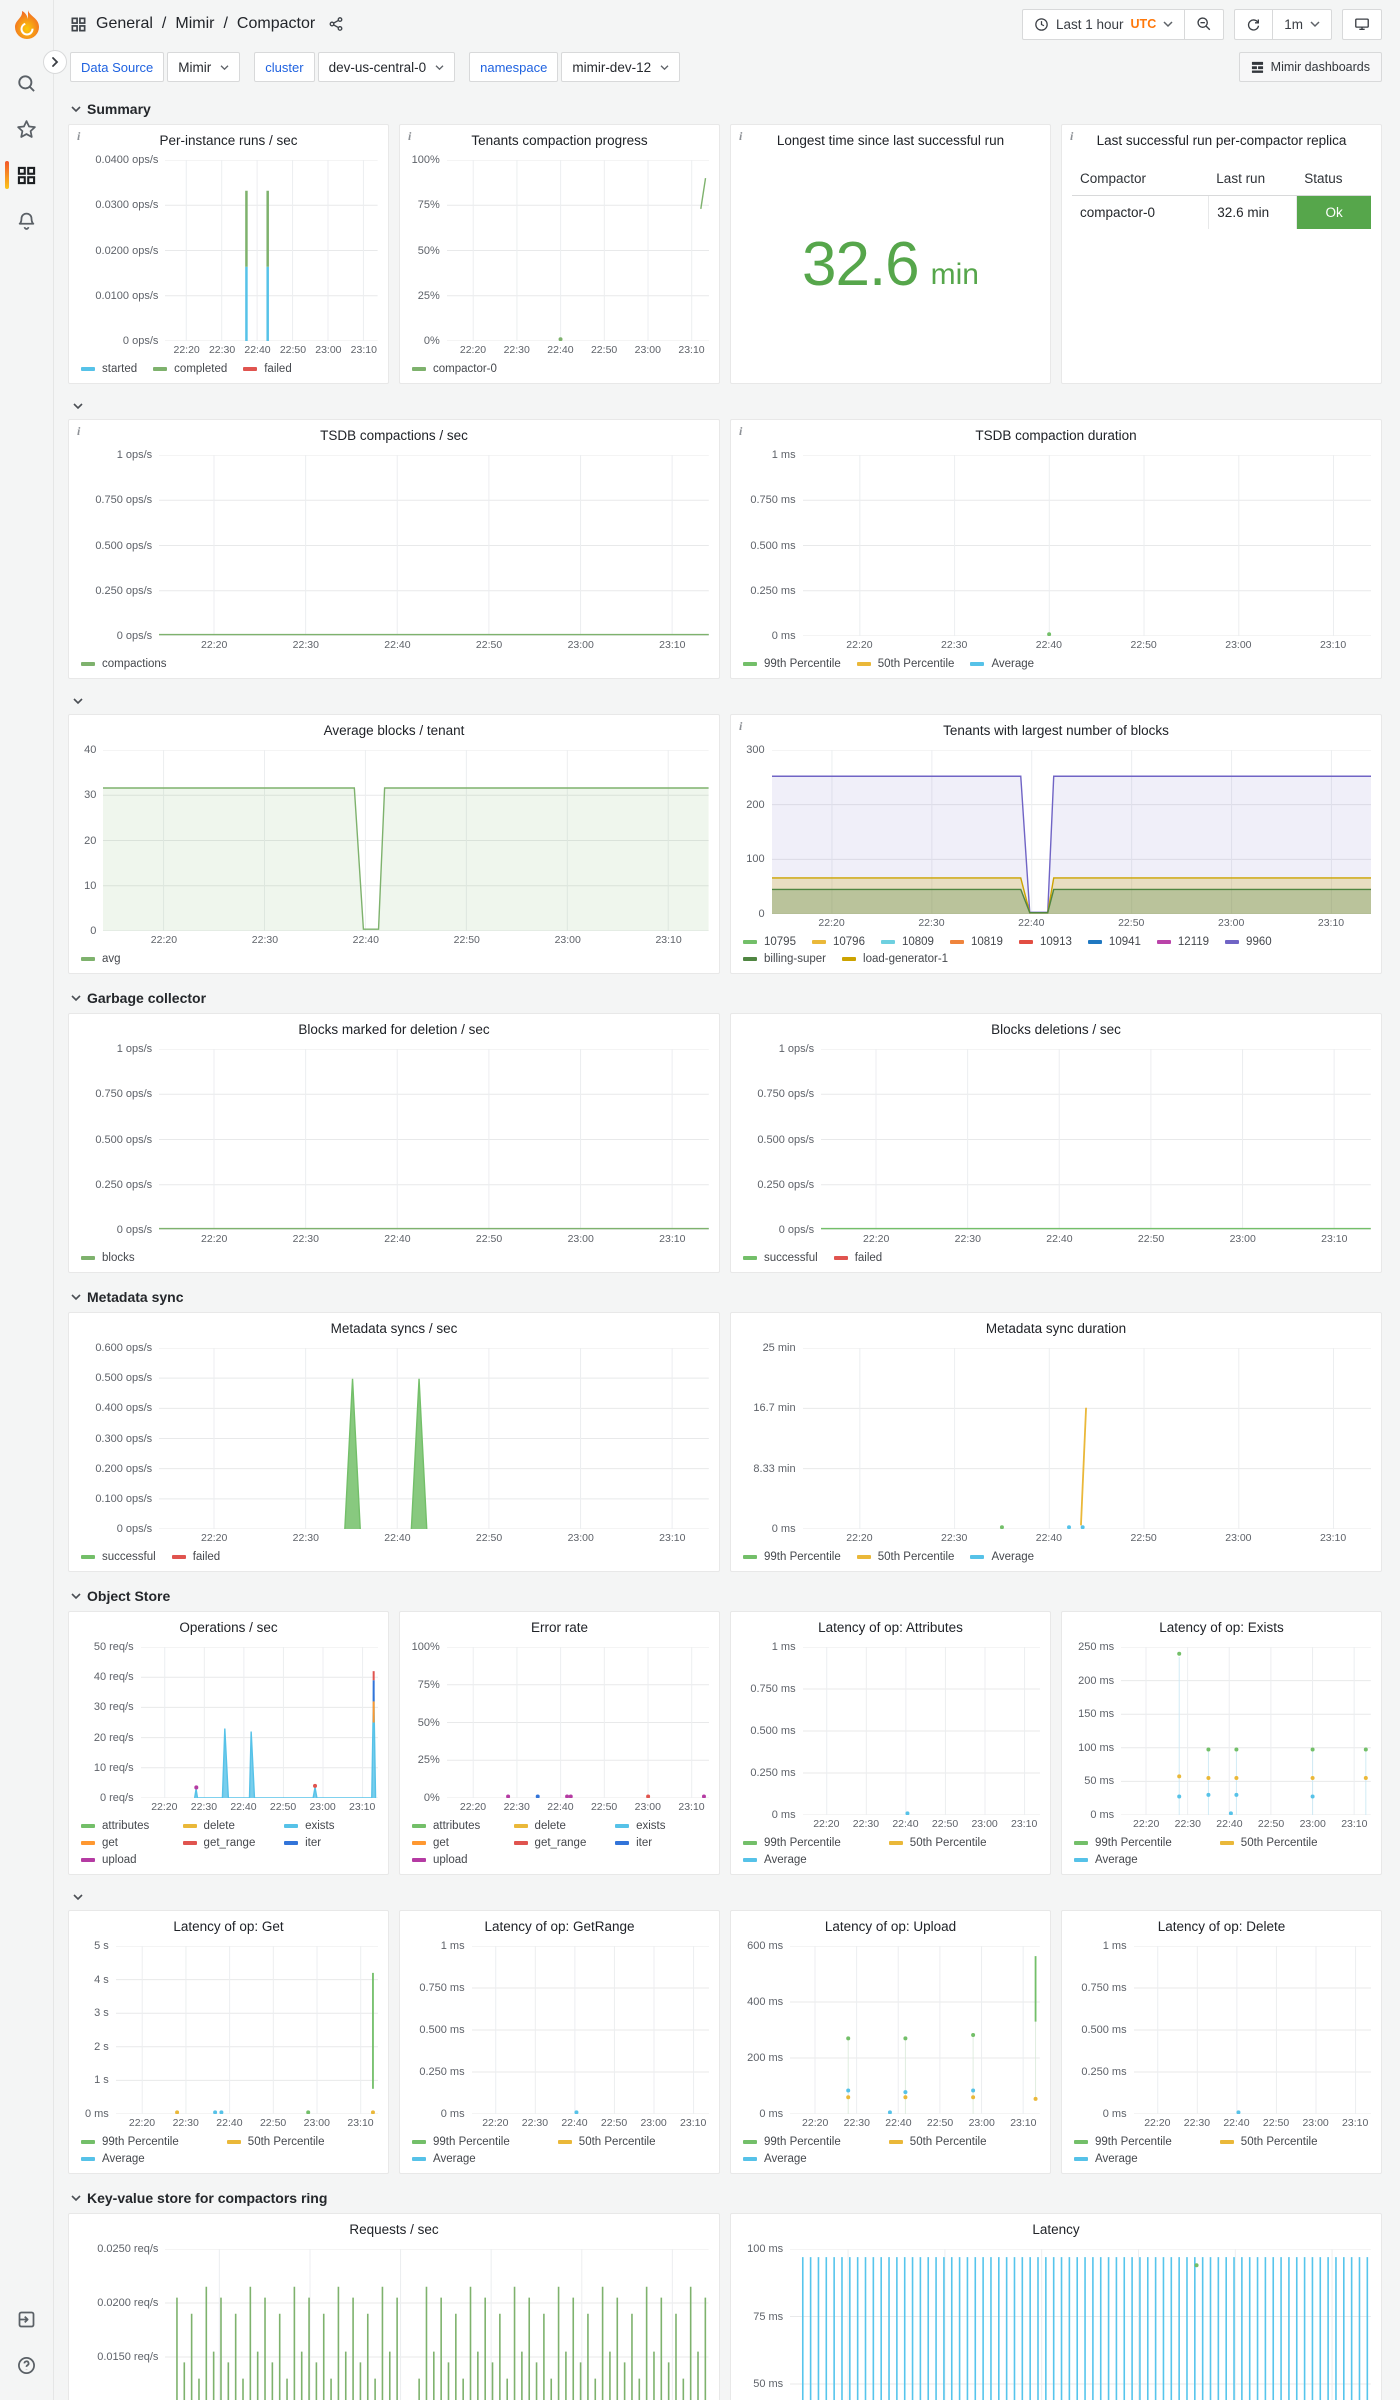 Image resolution: width=1400 pixels, height=2400 pixels. I want to click on panel-title: Latency of op: Attributes, so click(890, 1628).